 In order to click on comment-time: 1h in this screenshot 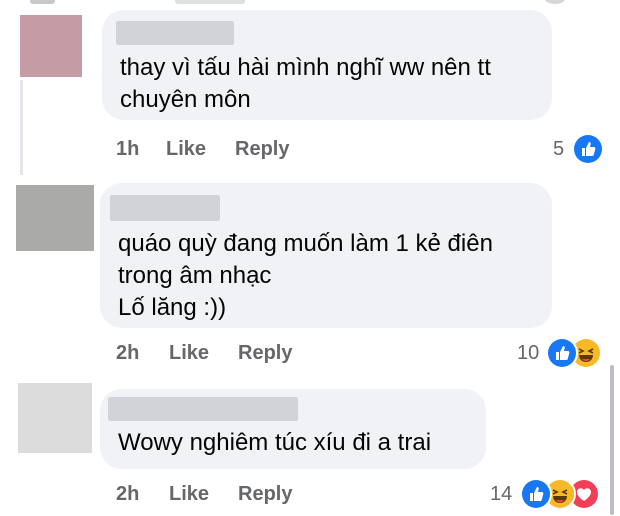, I will do `click(127, 149)`.